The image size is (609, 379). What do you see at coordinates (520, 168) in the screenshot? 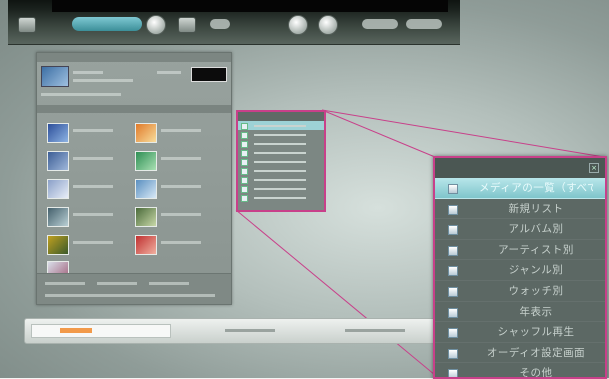
I see `menu-header: ×` at bounding box center [520, 168].